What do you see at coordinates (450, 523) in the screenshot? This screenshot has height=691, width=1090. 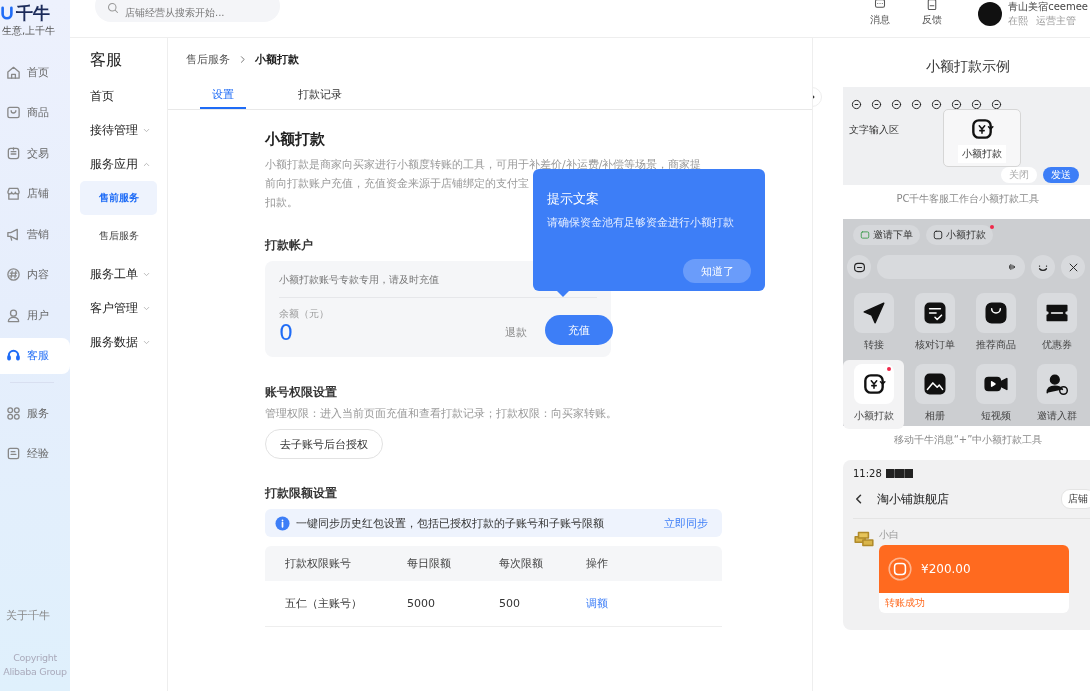 I see `banner-text: 一键同步历史红包设置，包括已授权打款的子账号和子账号限额` at bounding box center [450, 523].